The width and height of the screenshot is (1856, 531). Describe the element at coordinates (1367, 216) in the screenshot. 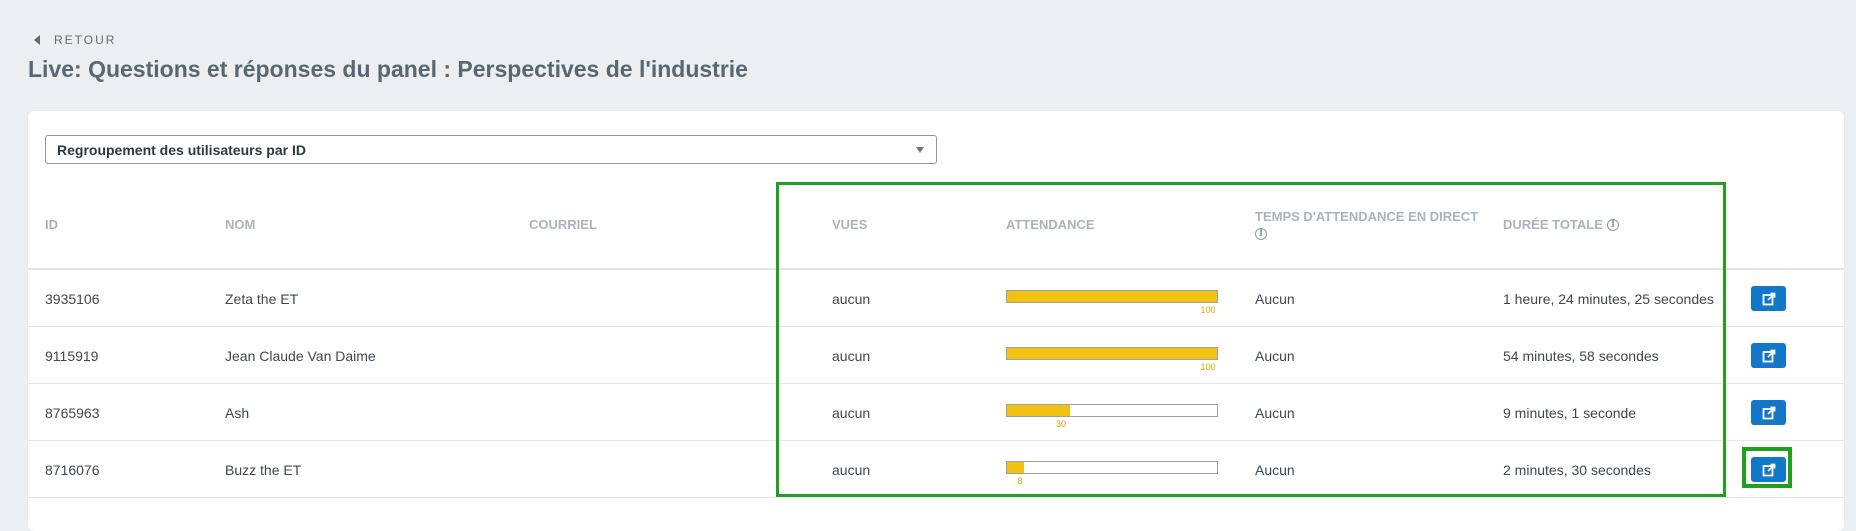

I see `col-header-live-time-label: TEMPS D'ATTENDANCE EN DIRECT` at that location.